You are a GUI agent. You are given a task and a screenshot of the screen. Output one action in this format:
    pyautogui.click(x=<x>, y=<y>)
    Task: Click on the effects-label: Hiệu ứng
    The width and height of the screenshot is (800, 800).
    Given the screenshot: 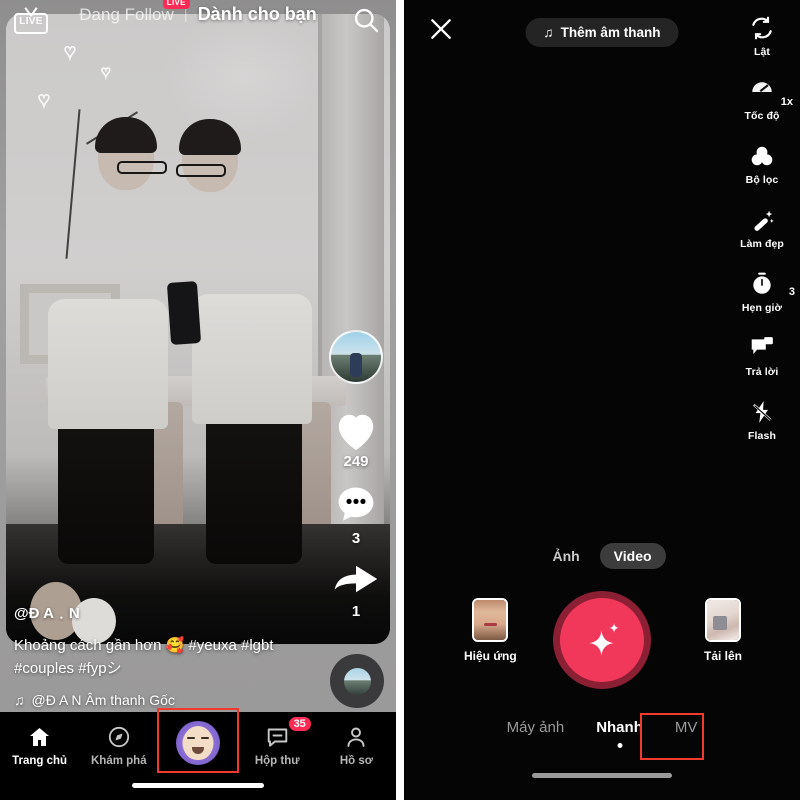 What is the action you would take?
    pyautogui.click(x=490, y=656)
    